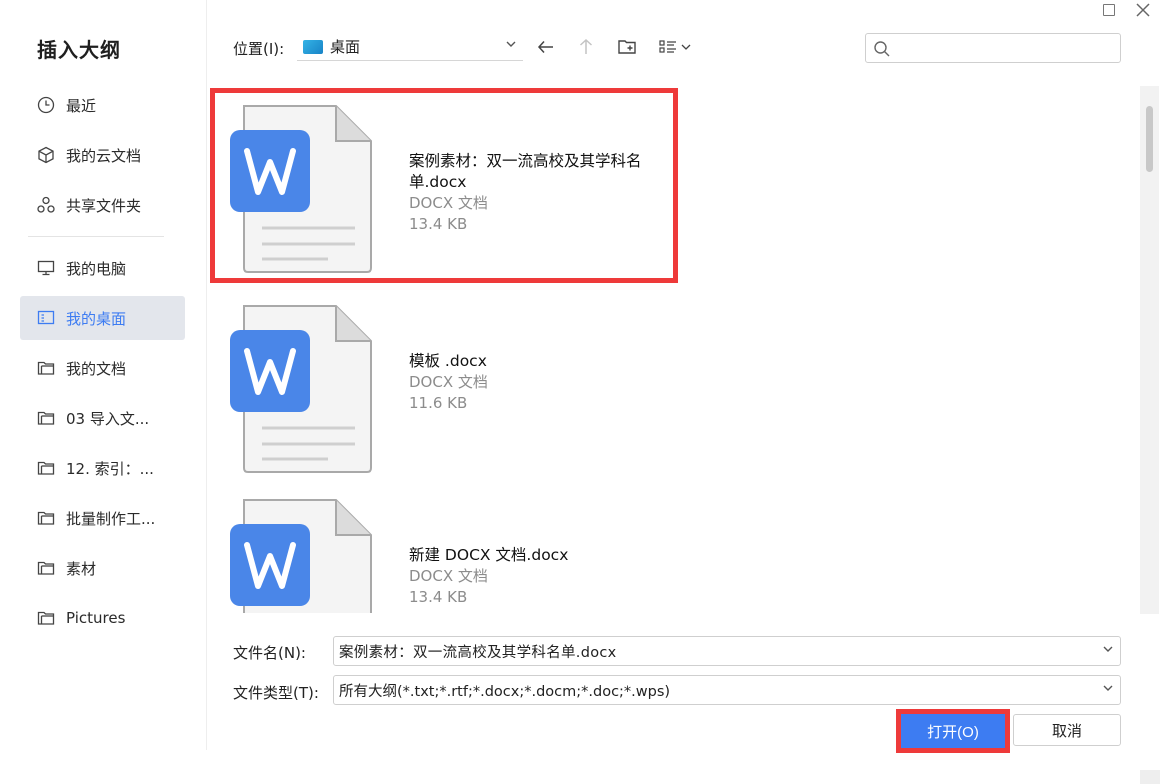  What do you see at coordinates (96, 318) in the screenshot?
I see `sidebar-item-label: 我的桌面` at bounding box center [96, 318].